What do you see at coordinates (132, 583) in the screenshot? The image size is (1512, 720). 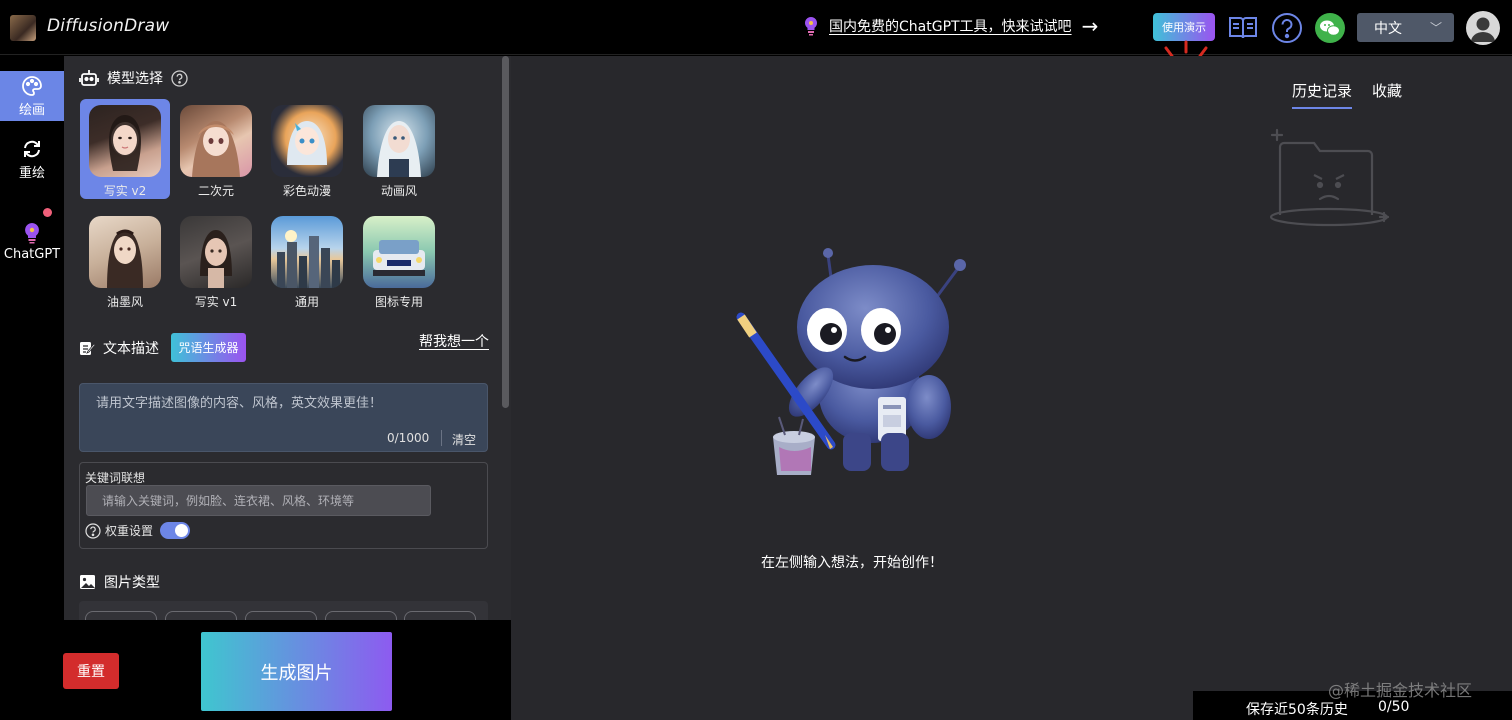 I see `image-type-title: 图片类型` at bounding box center [132, 583].